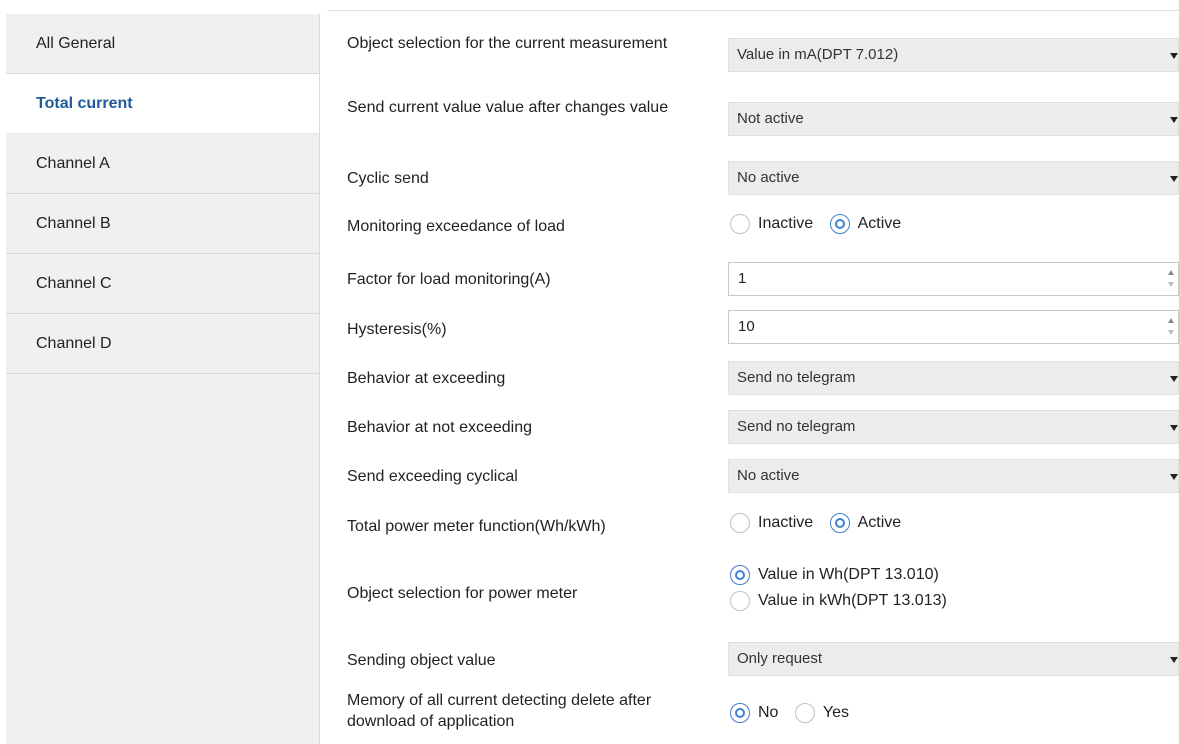 The height and width of the screenshot is (744, 1179). I want to click on object-power-meter-label: Object selection for power meter, so click(462, 593).